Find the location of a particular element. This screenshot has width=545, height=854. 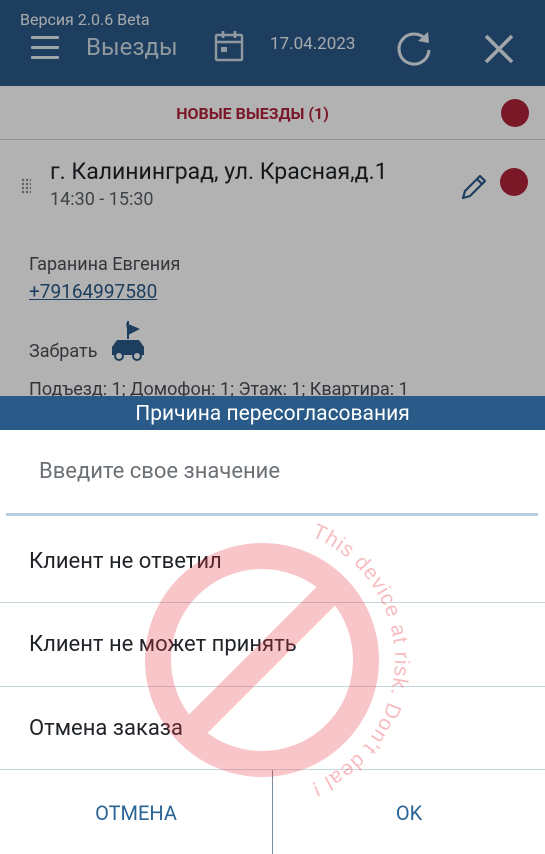

custom-reason-input is located at coordinates (272, 473).